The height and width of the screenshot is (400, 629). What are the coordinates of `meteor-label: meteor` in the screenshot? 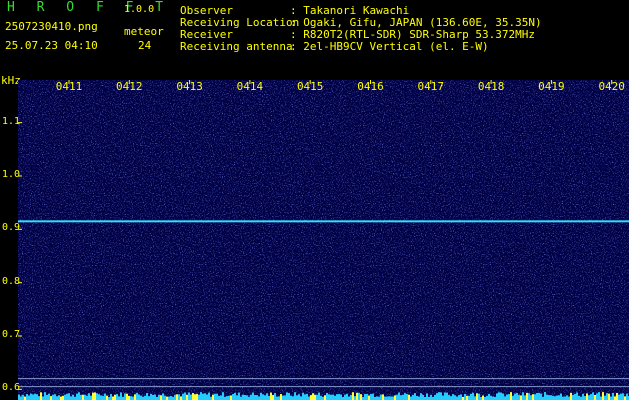 It's located at (144, 31).